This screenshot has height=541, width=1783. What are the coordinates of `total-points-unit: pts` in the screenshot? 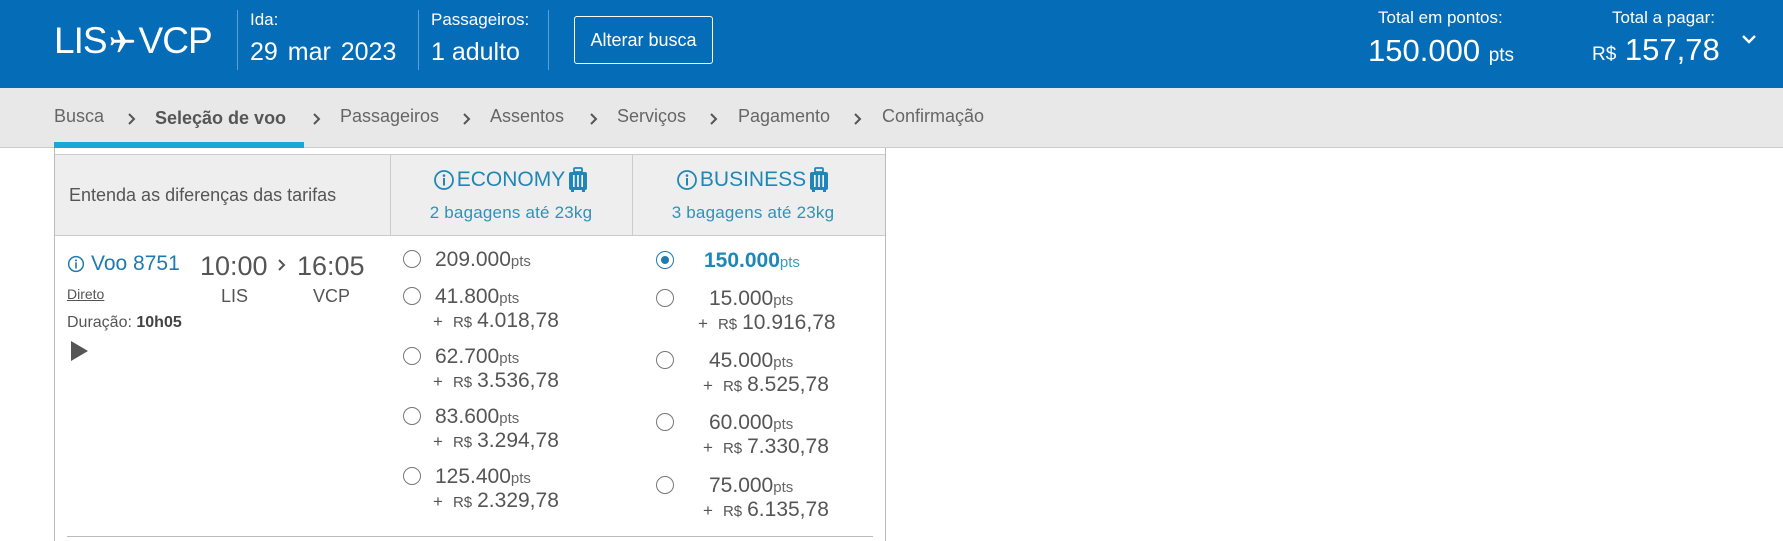 It's located at (1501, 55).